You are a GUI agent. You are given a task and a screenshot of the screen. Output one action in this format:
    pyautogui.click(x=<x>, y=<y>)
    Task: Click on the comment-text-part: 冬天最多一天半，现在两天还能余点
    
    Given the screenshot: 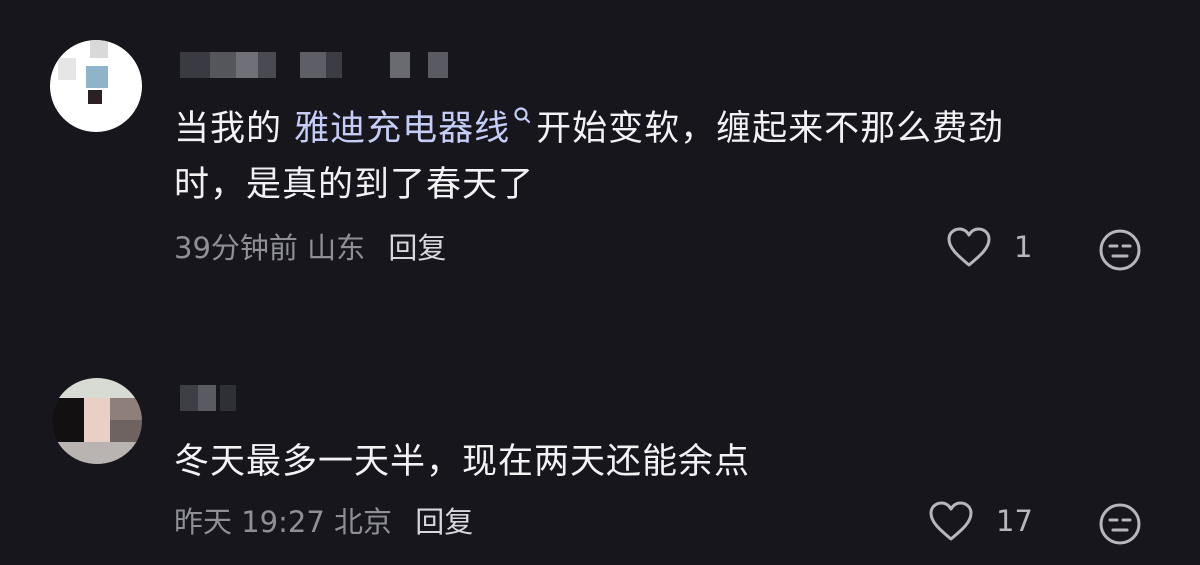 What is the action you would take?
    pyautogui.click(x=462, y=462)
    